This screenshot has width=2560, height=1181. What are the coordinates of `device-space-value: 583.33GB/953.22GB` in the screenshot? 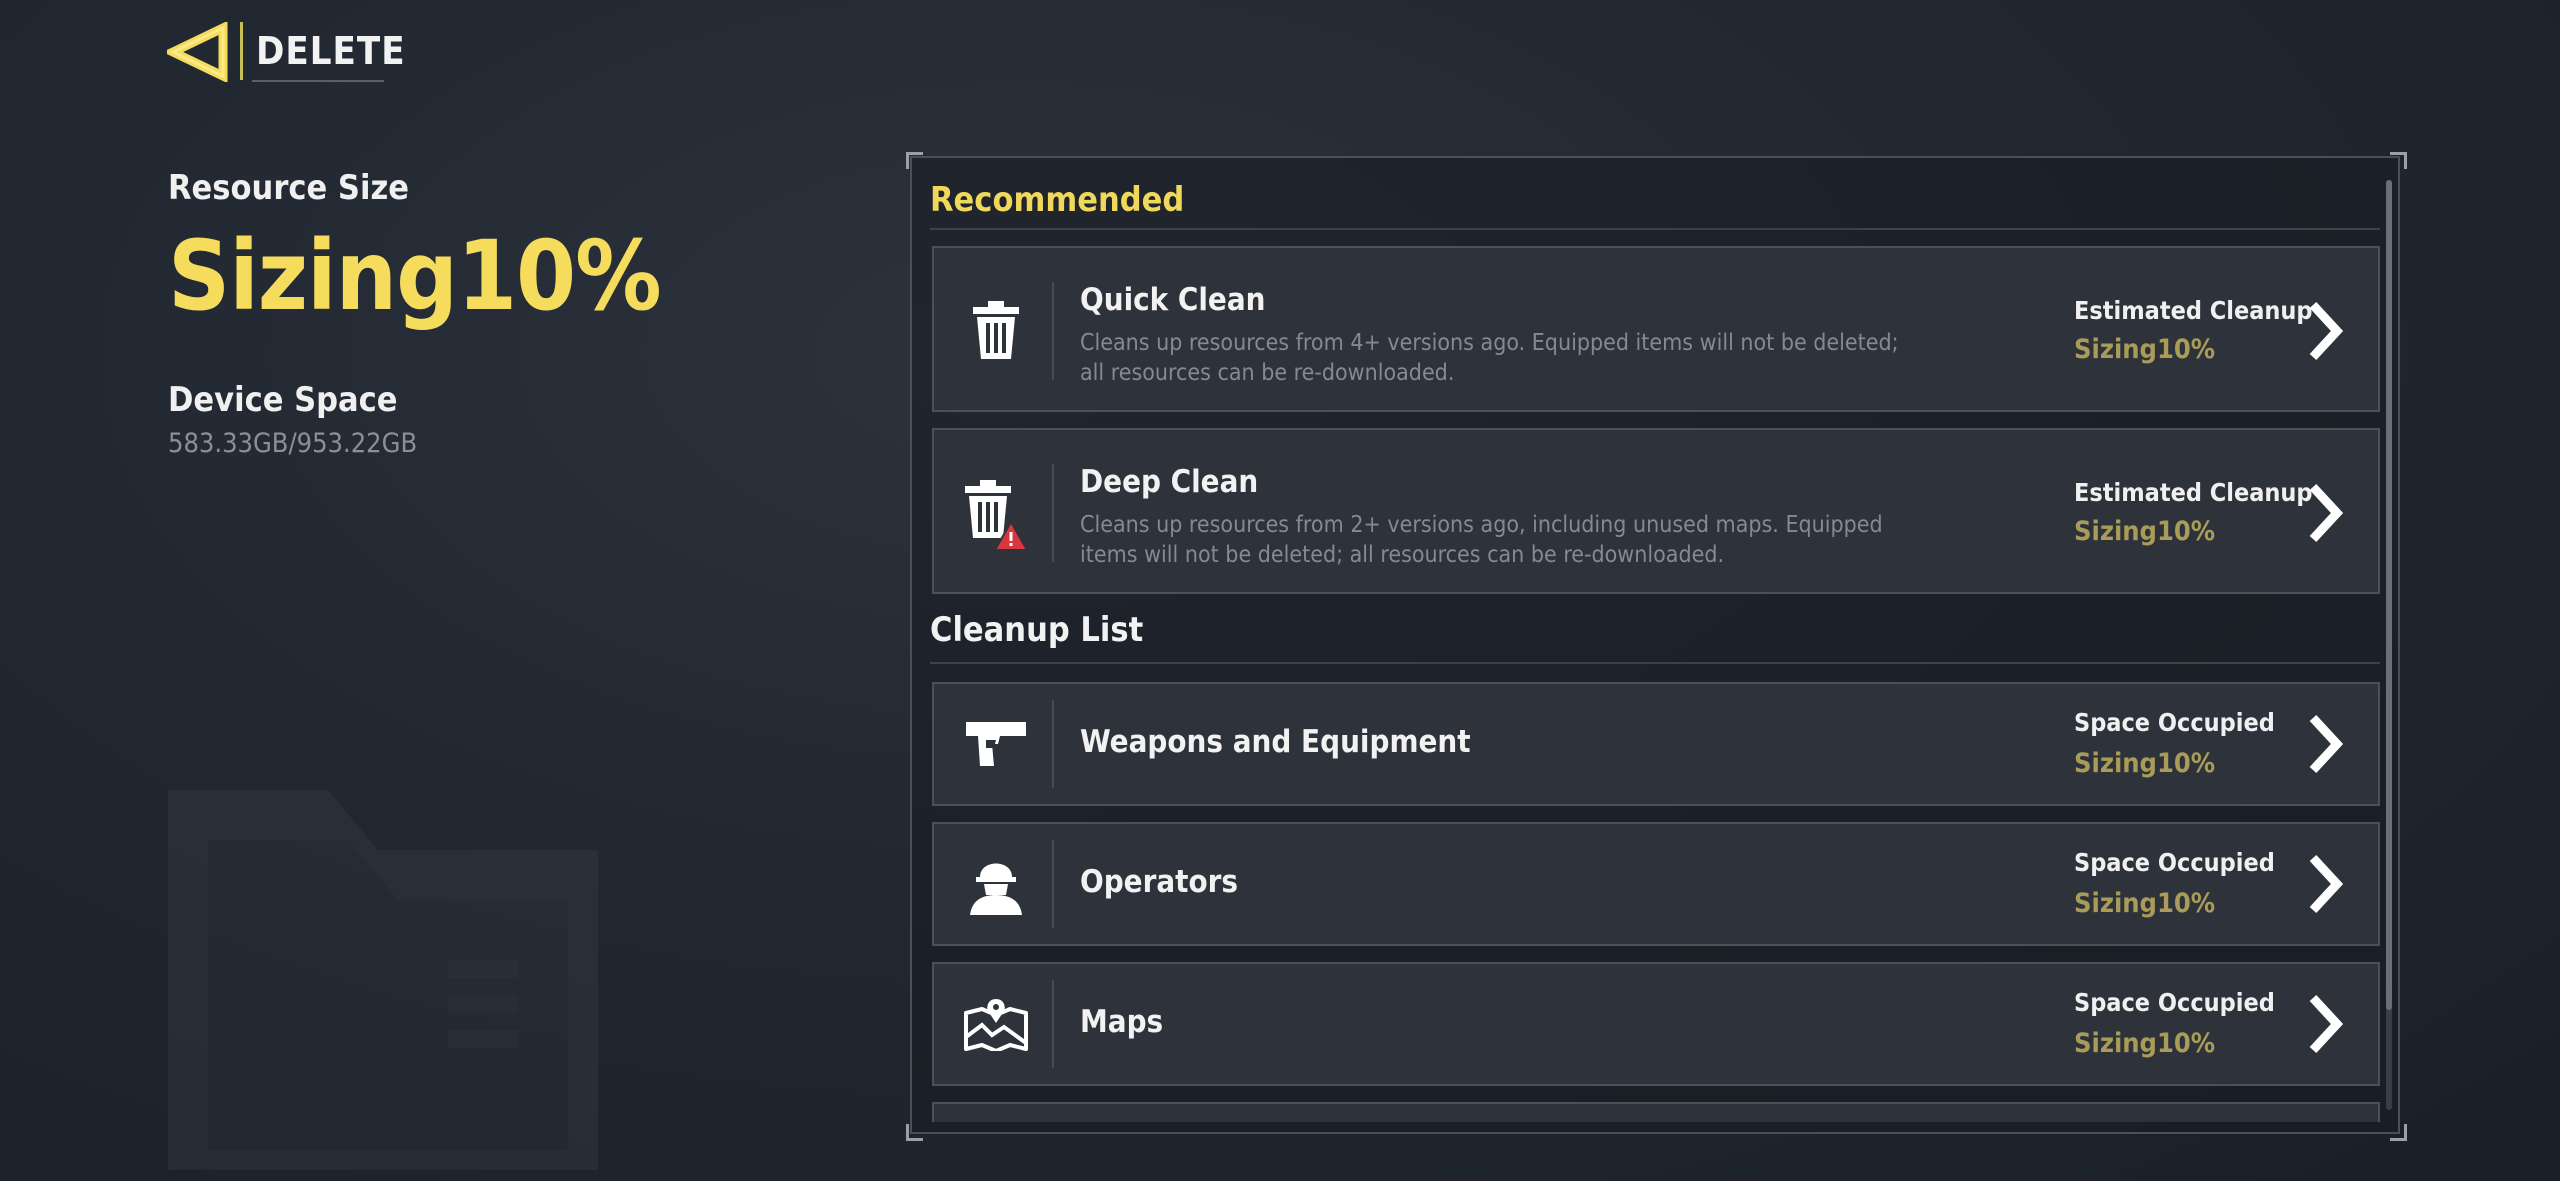 It's located at (293, 443).